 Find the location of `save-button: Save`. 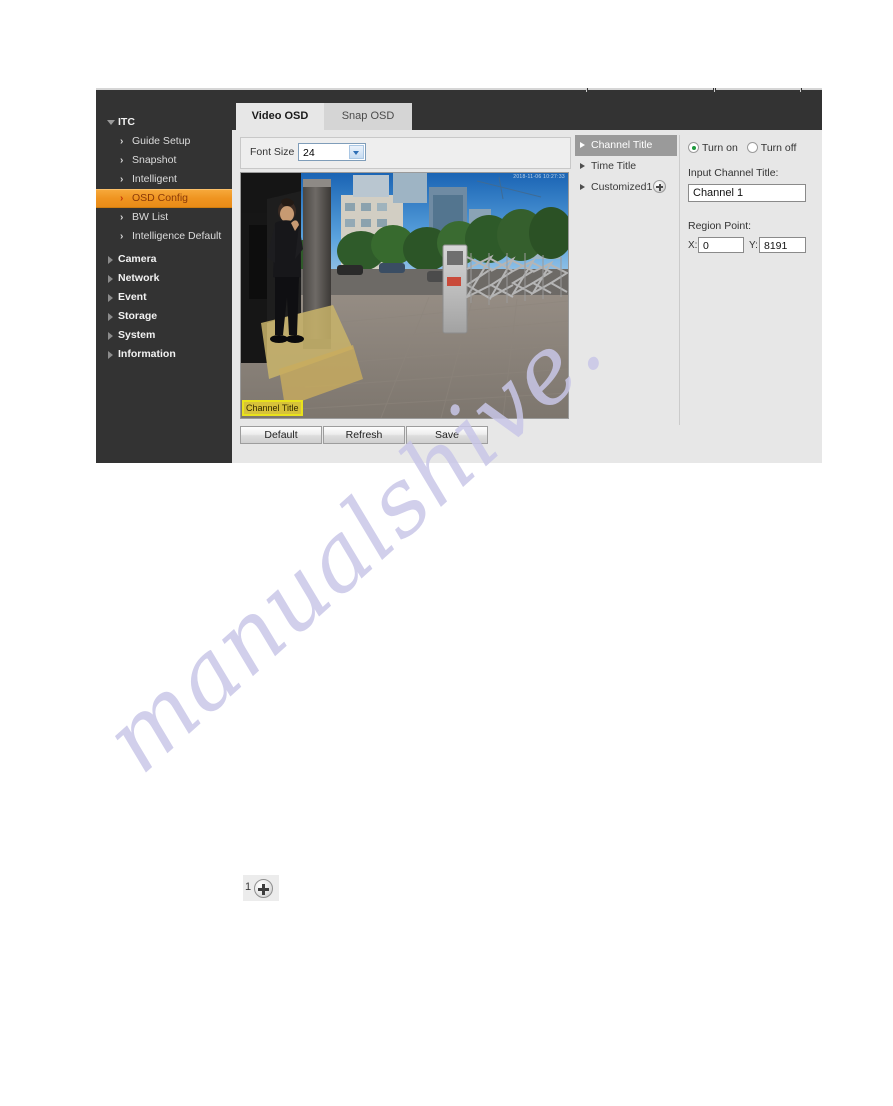

save-button: Save is located at coordinates (447, 435).